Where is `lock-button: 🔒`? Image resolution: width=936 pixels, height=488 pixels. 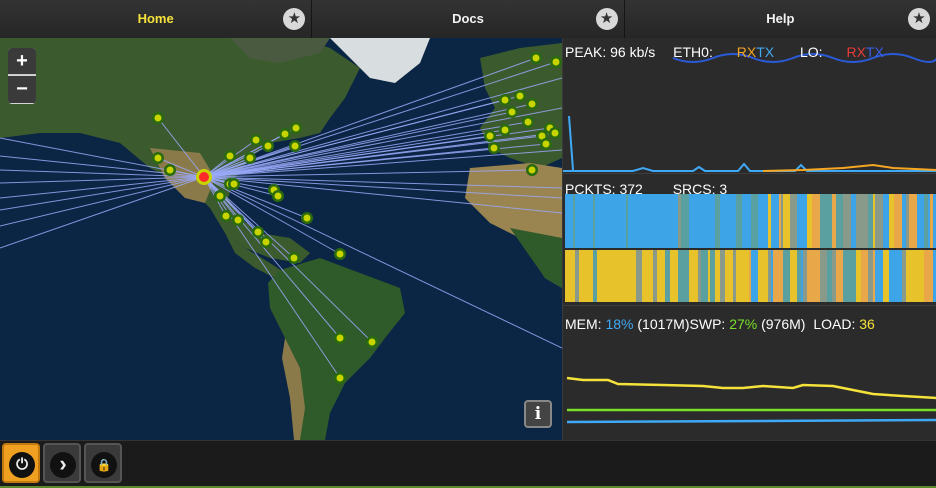 lock-button: 🔒 is located at coordinates (103, 463).